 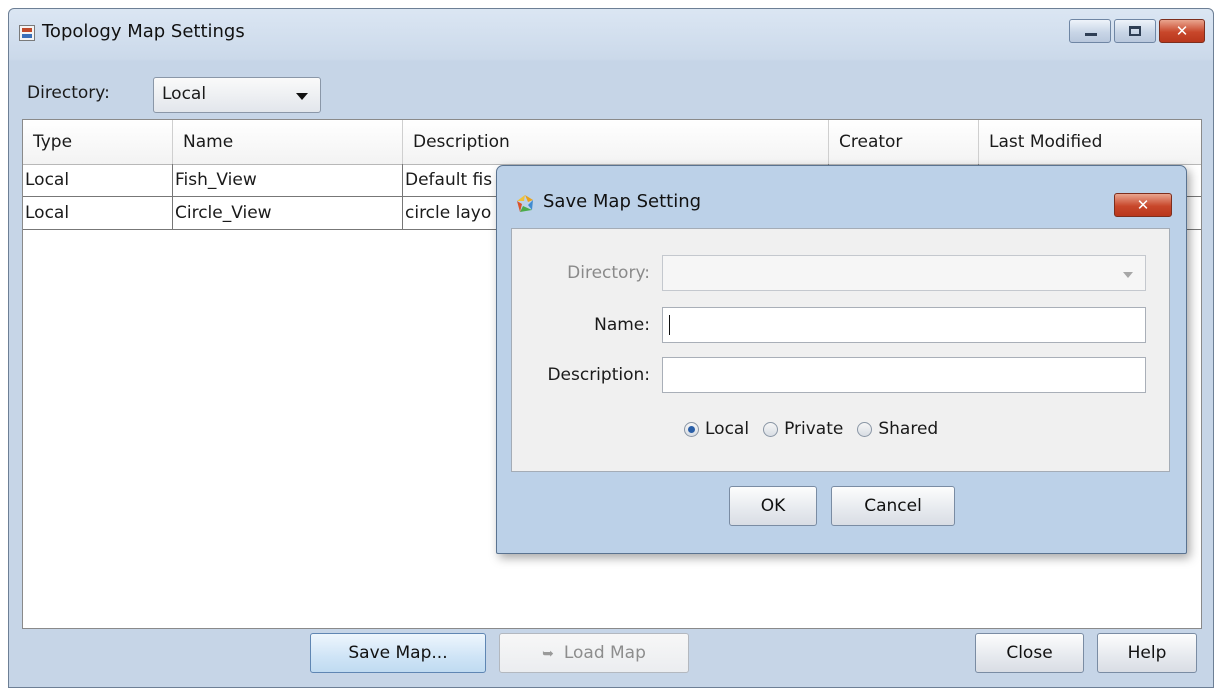 I want to click on name-field-label: Name:, so click(x=622, y=325).